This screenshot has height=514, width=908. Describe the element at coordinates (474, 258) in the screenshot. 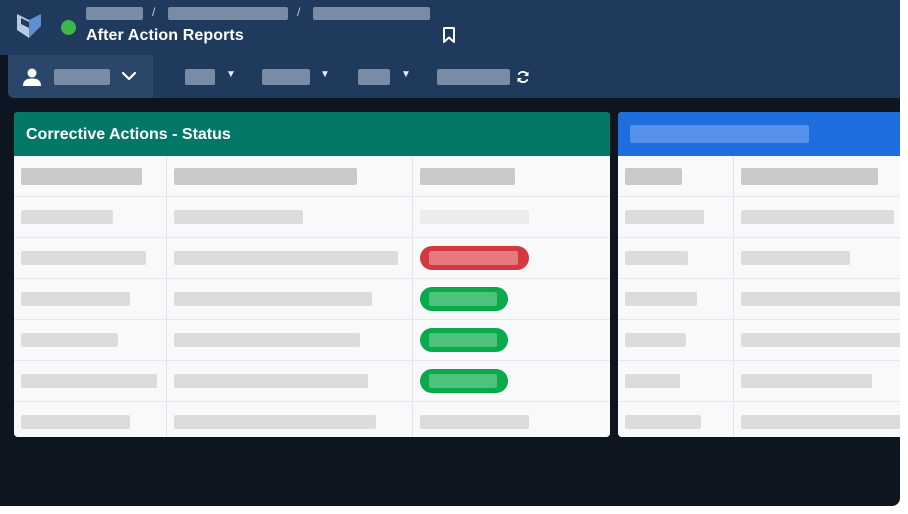

I see `status-badge-overdue` at that location.